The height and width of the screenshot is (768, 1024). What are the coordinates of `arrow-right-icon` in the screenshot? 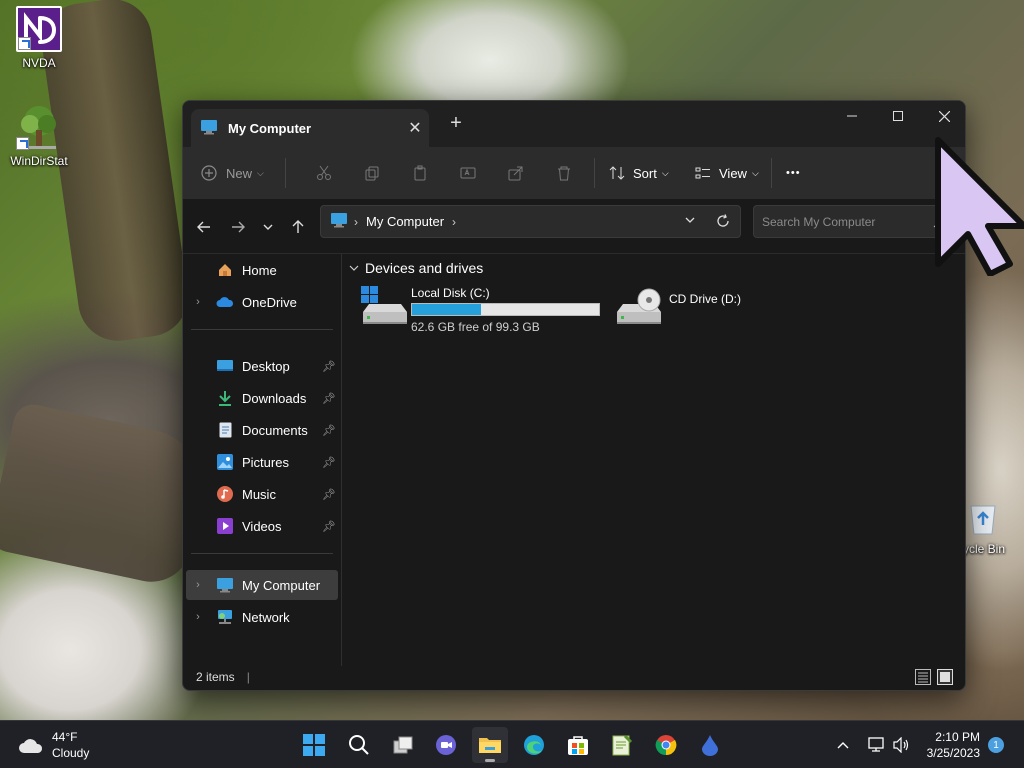 It's located at (238, 227).